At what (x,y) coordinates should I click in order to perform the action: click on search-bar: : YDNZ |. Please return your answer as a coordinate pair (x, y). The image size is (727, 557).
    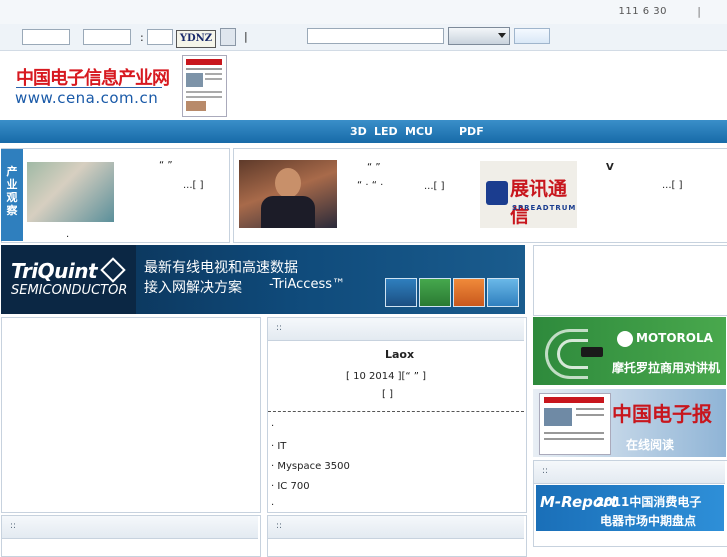
    Looking at the image, I should click on (363, 37).